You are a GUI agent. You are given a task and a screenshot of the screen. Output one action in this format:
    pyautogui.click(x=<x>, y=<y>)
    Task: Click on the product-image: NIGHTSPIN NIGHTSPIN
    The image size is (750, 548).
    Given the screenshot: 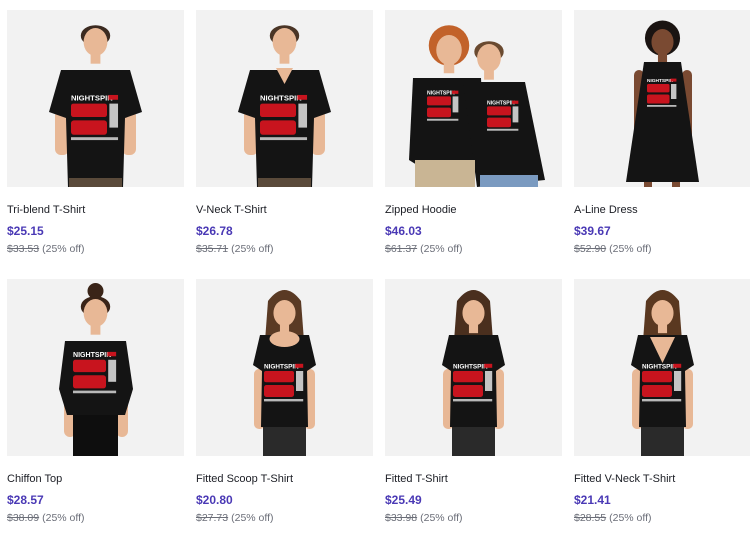 What is the action you would take?
    pyautogui.click(x=473, y=98)
    